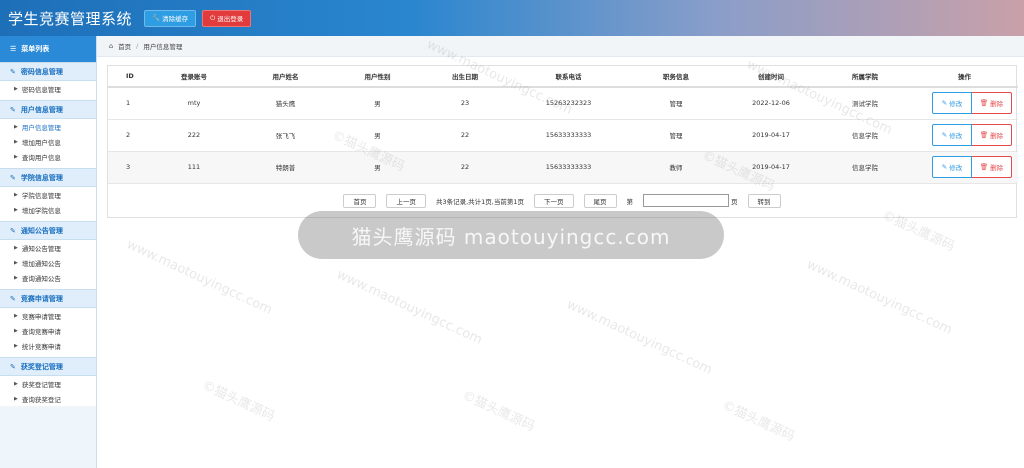  Describe the element at coordinates (285, 102) in the screenshot. I see `table-cell: 猫头鹰` at that location.